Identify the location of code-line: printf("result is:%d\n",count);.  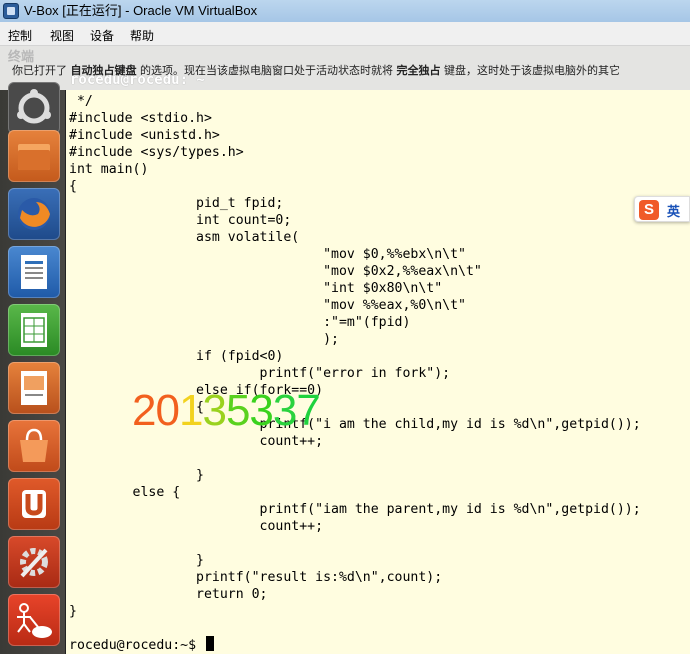
(256, 577).